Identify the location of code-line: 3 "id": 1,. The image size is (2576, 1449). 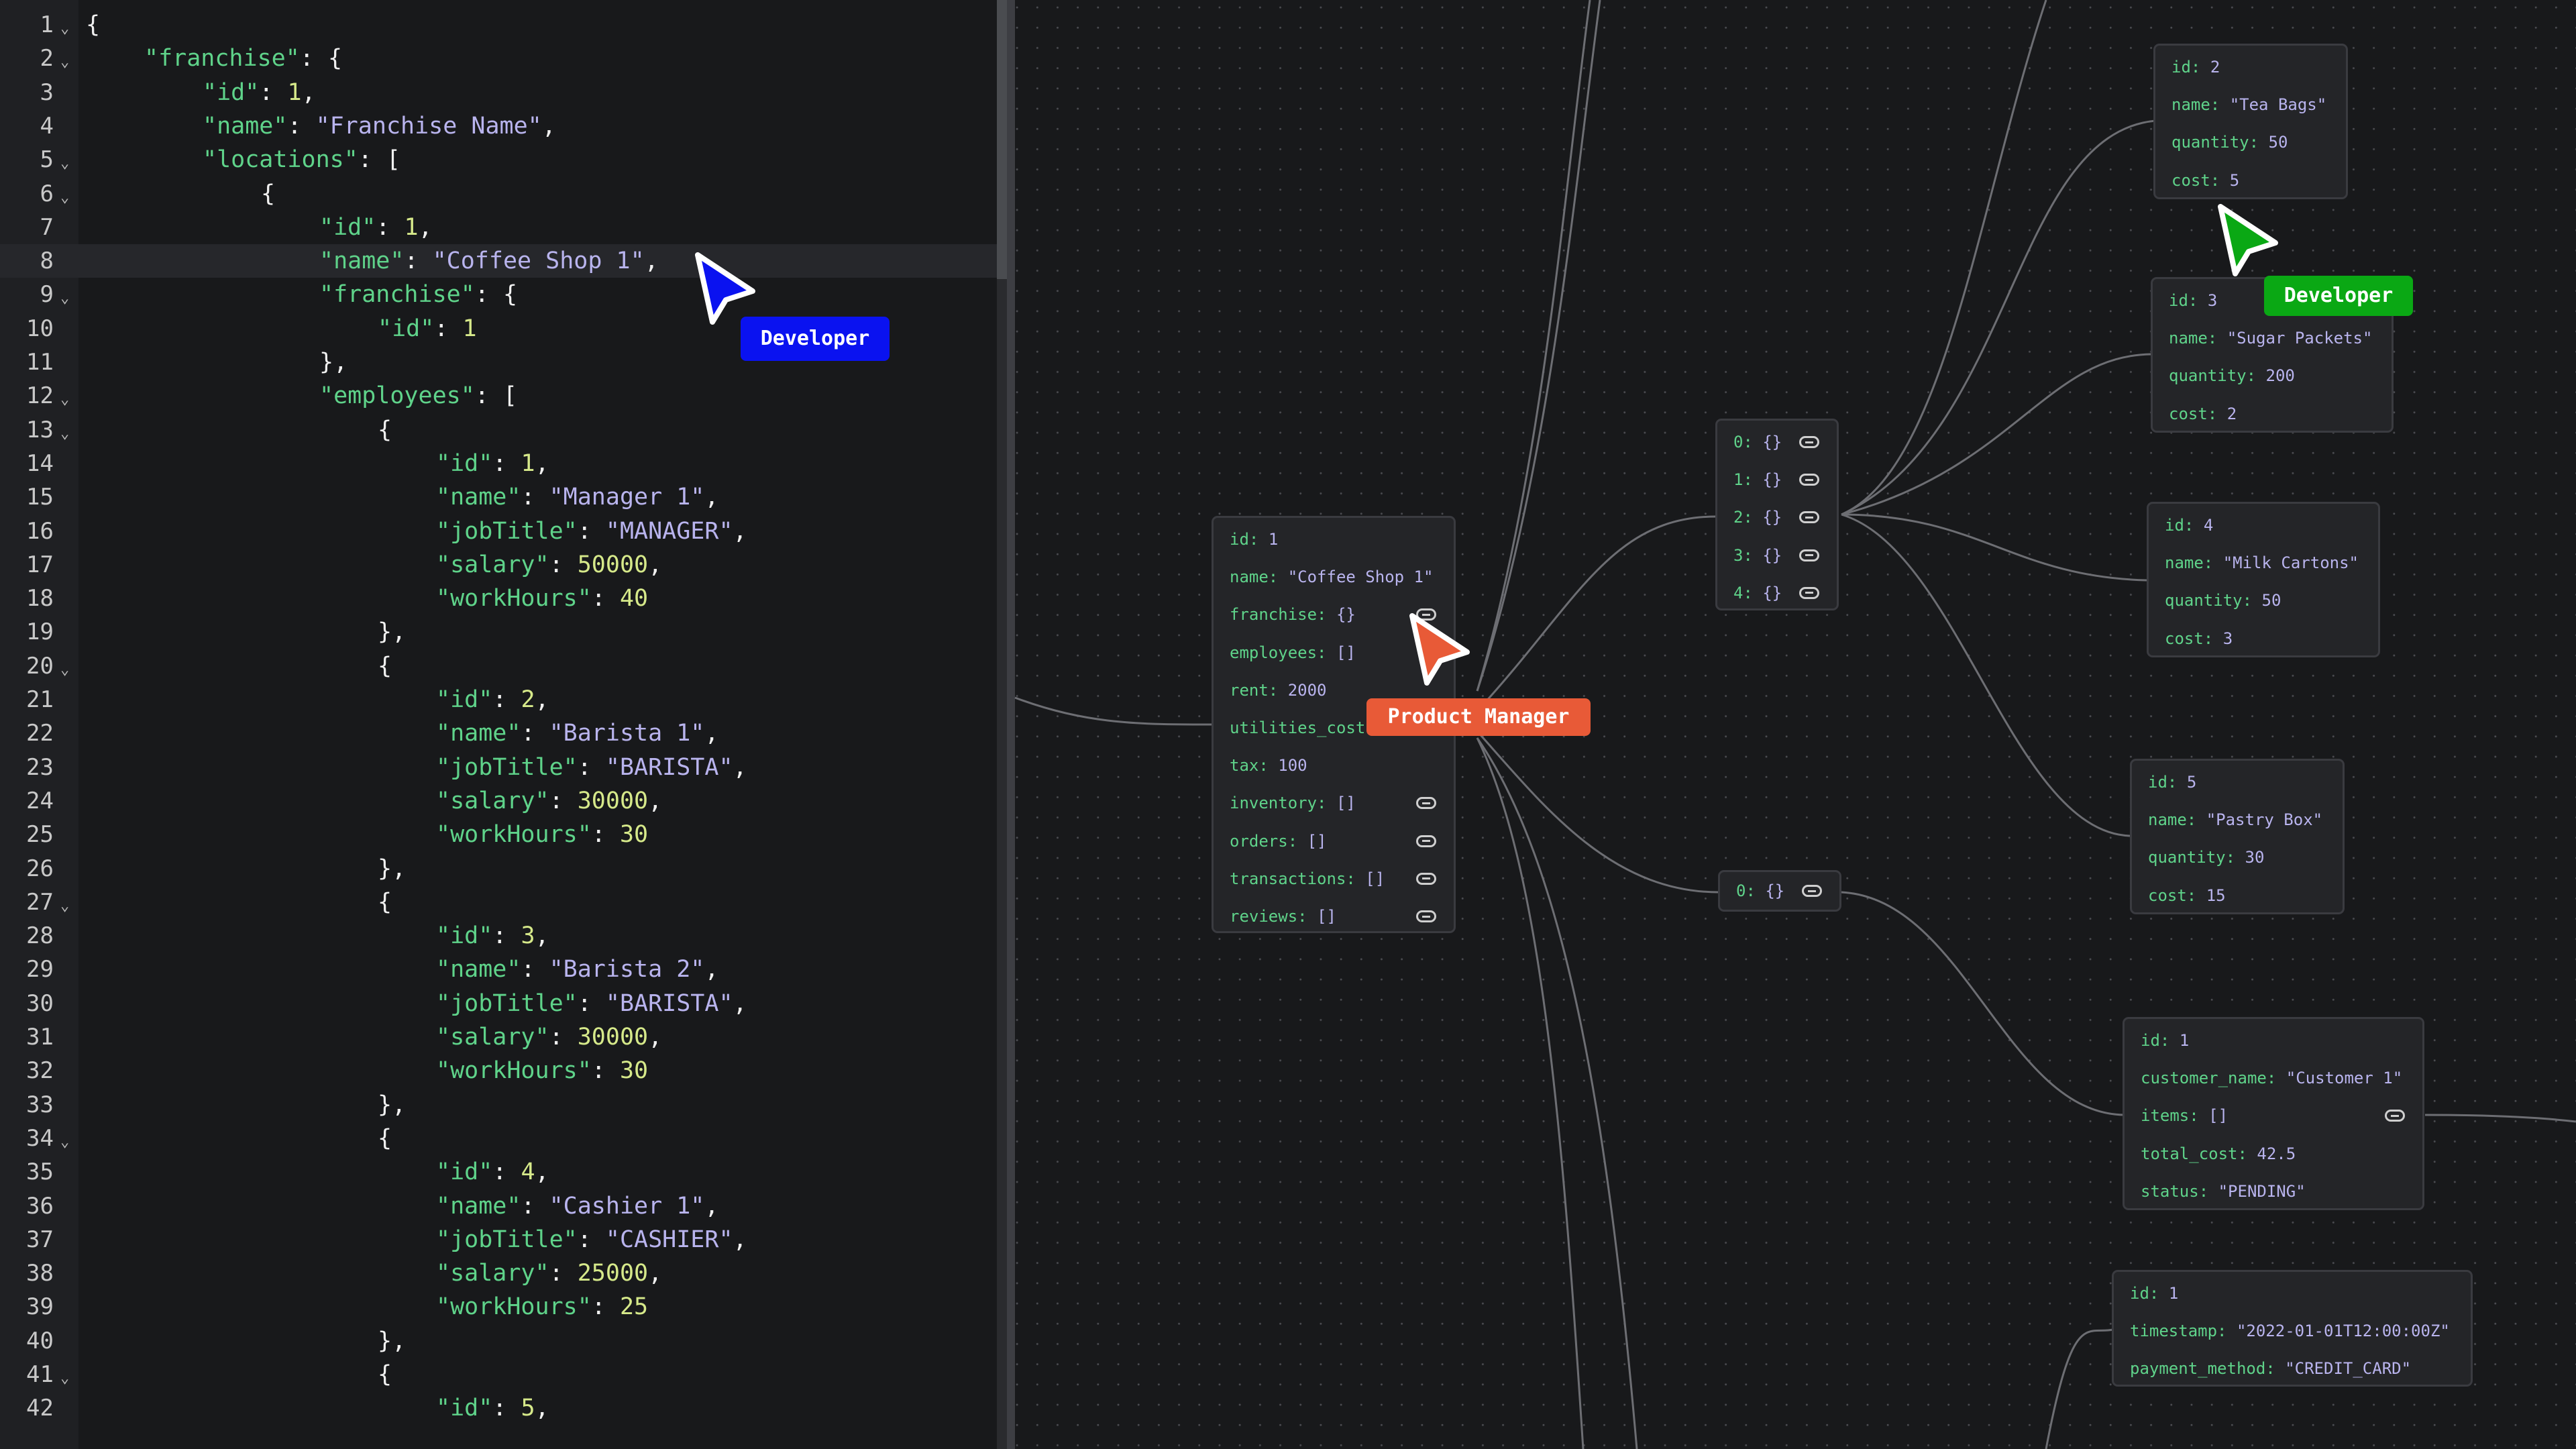
(498, 92).